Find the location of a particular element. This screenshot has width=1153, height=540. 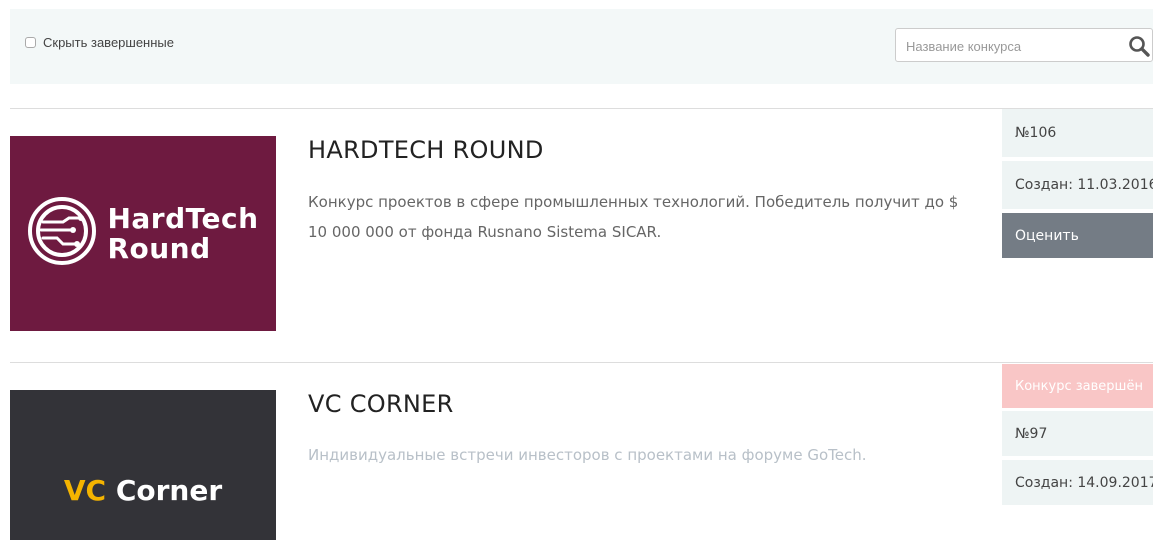

contest-logo-hardtech: HardTech Round is located at coordinates (143, 233).